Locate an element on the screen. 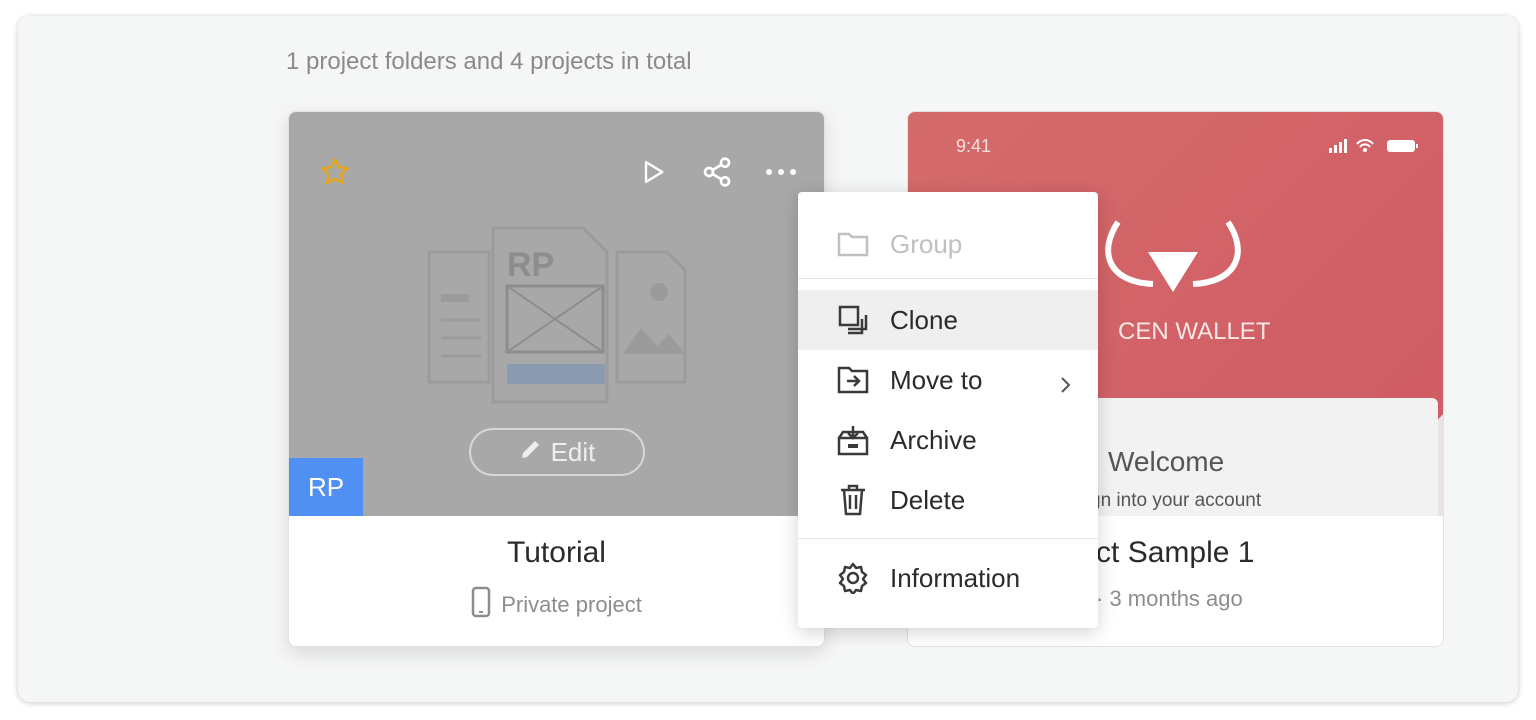  welcome-text: Welcome is located at coordinates (1166, 461).